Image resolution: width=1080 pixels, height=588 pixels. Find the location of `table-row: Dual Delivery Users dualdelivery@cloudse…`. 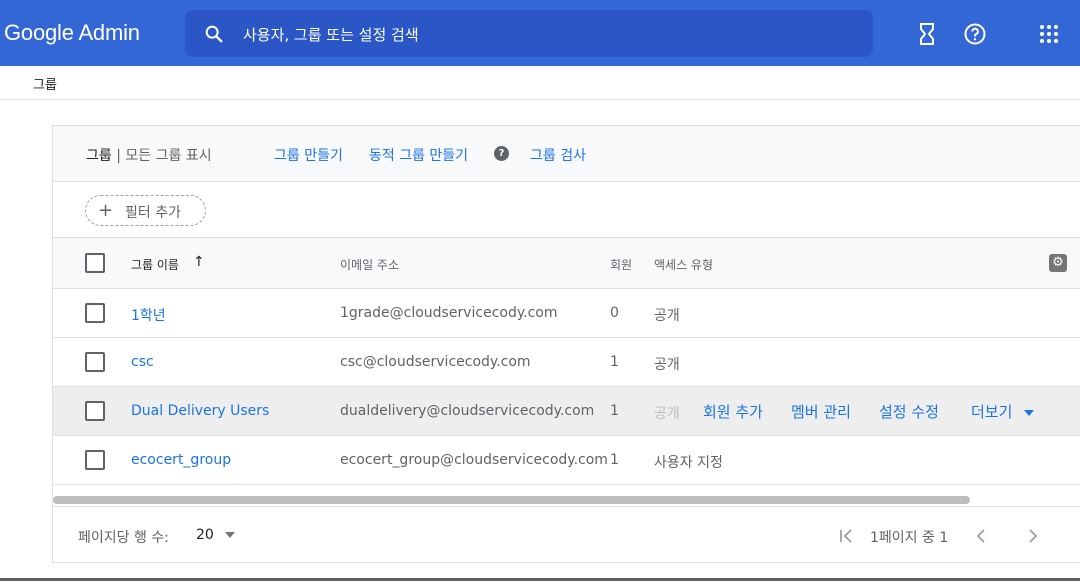

table-row: Dual Delivery Users dualdelivery@cloudse… is located at coordinates (566, 411).